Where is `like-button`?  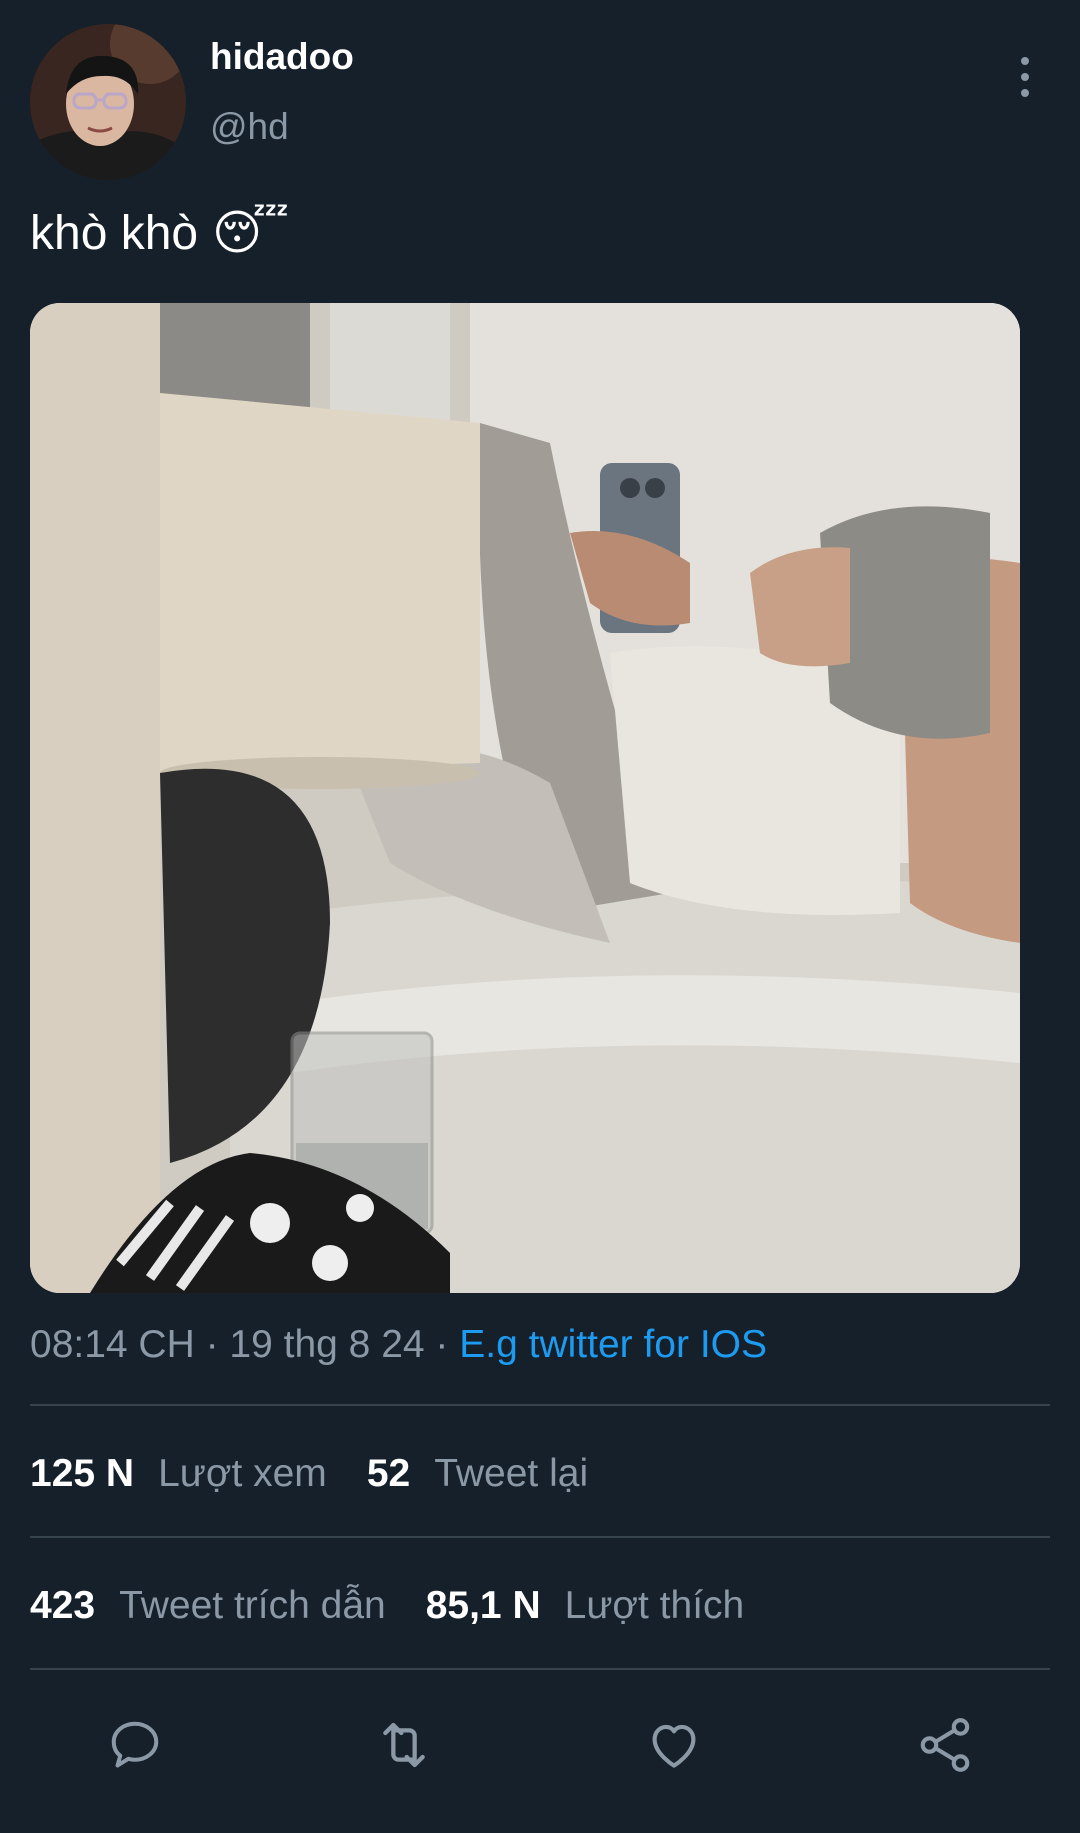 like-button is located at coordinates (674, 1745).